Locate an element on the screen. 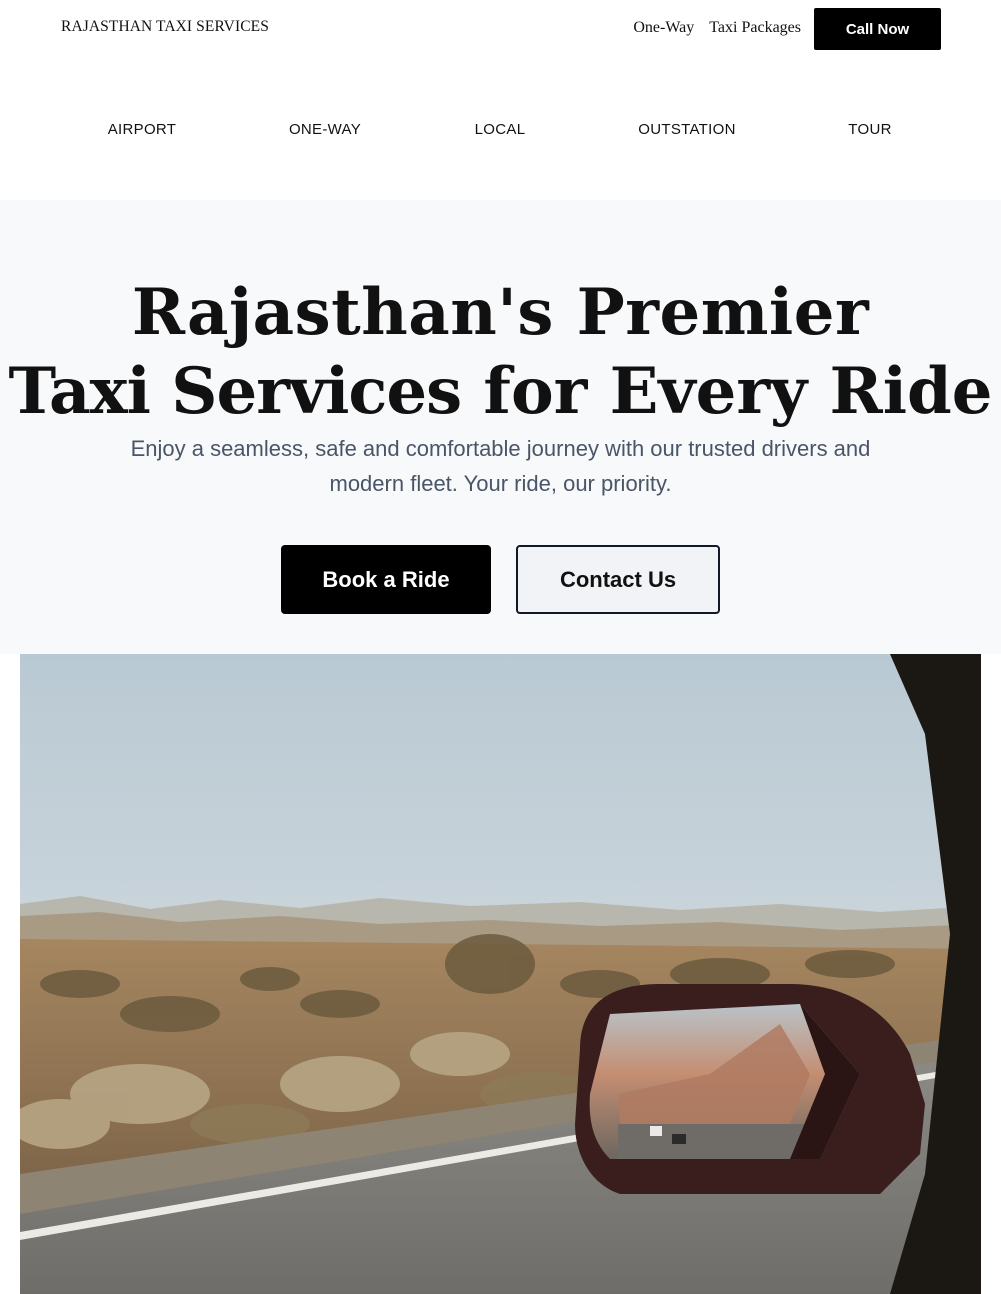  category-nav: AIRPORT ONE-WAY LOCAL OUTSTATION TOUR is located at coordinates (500, 130).